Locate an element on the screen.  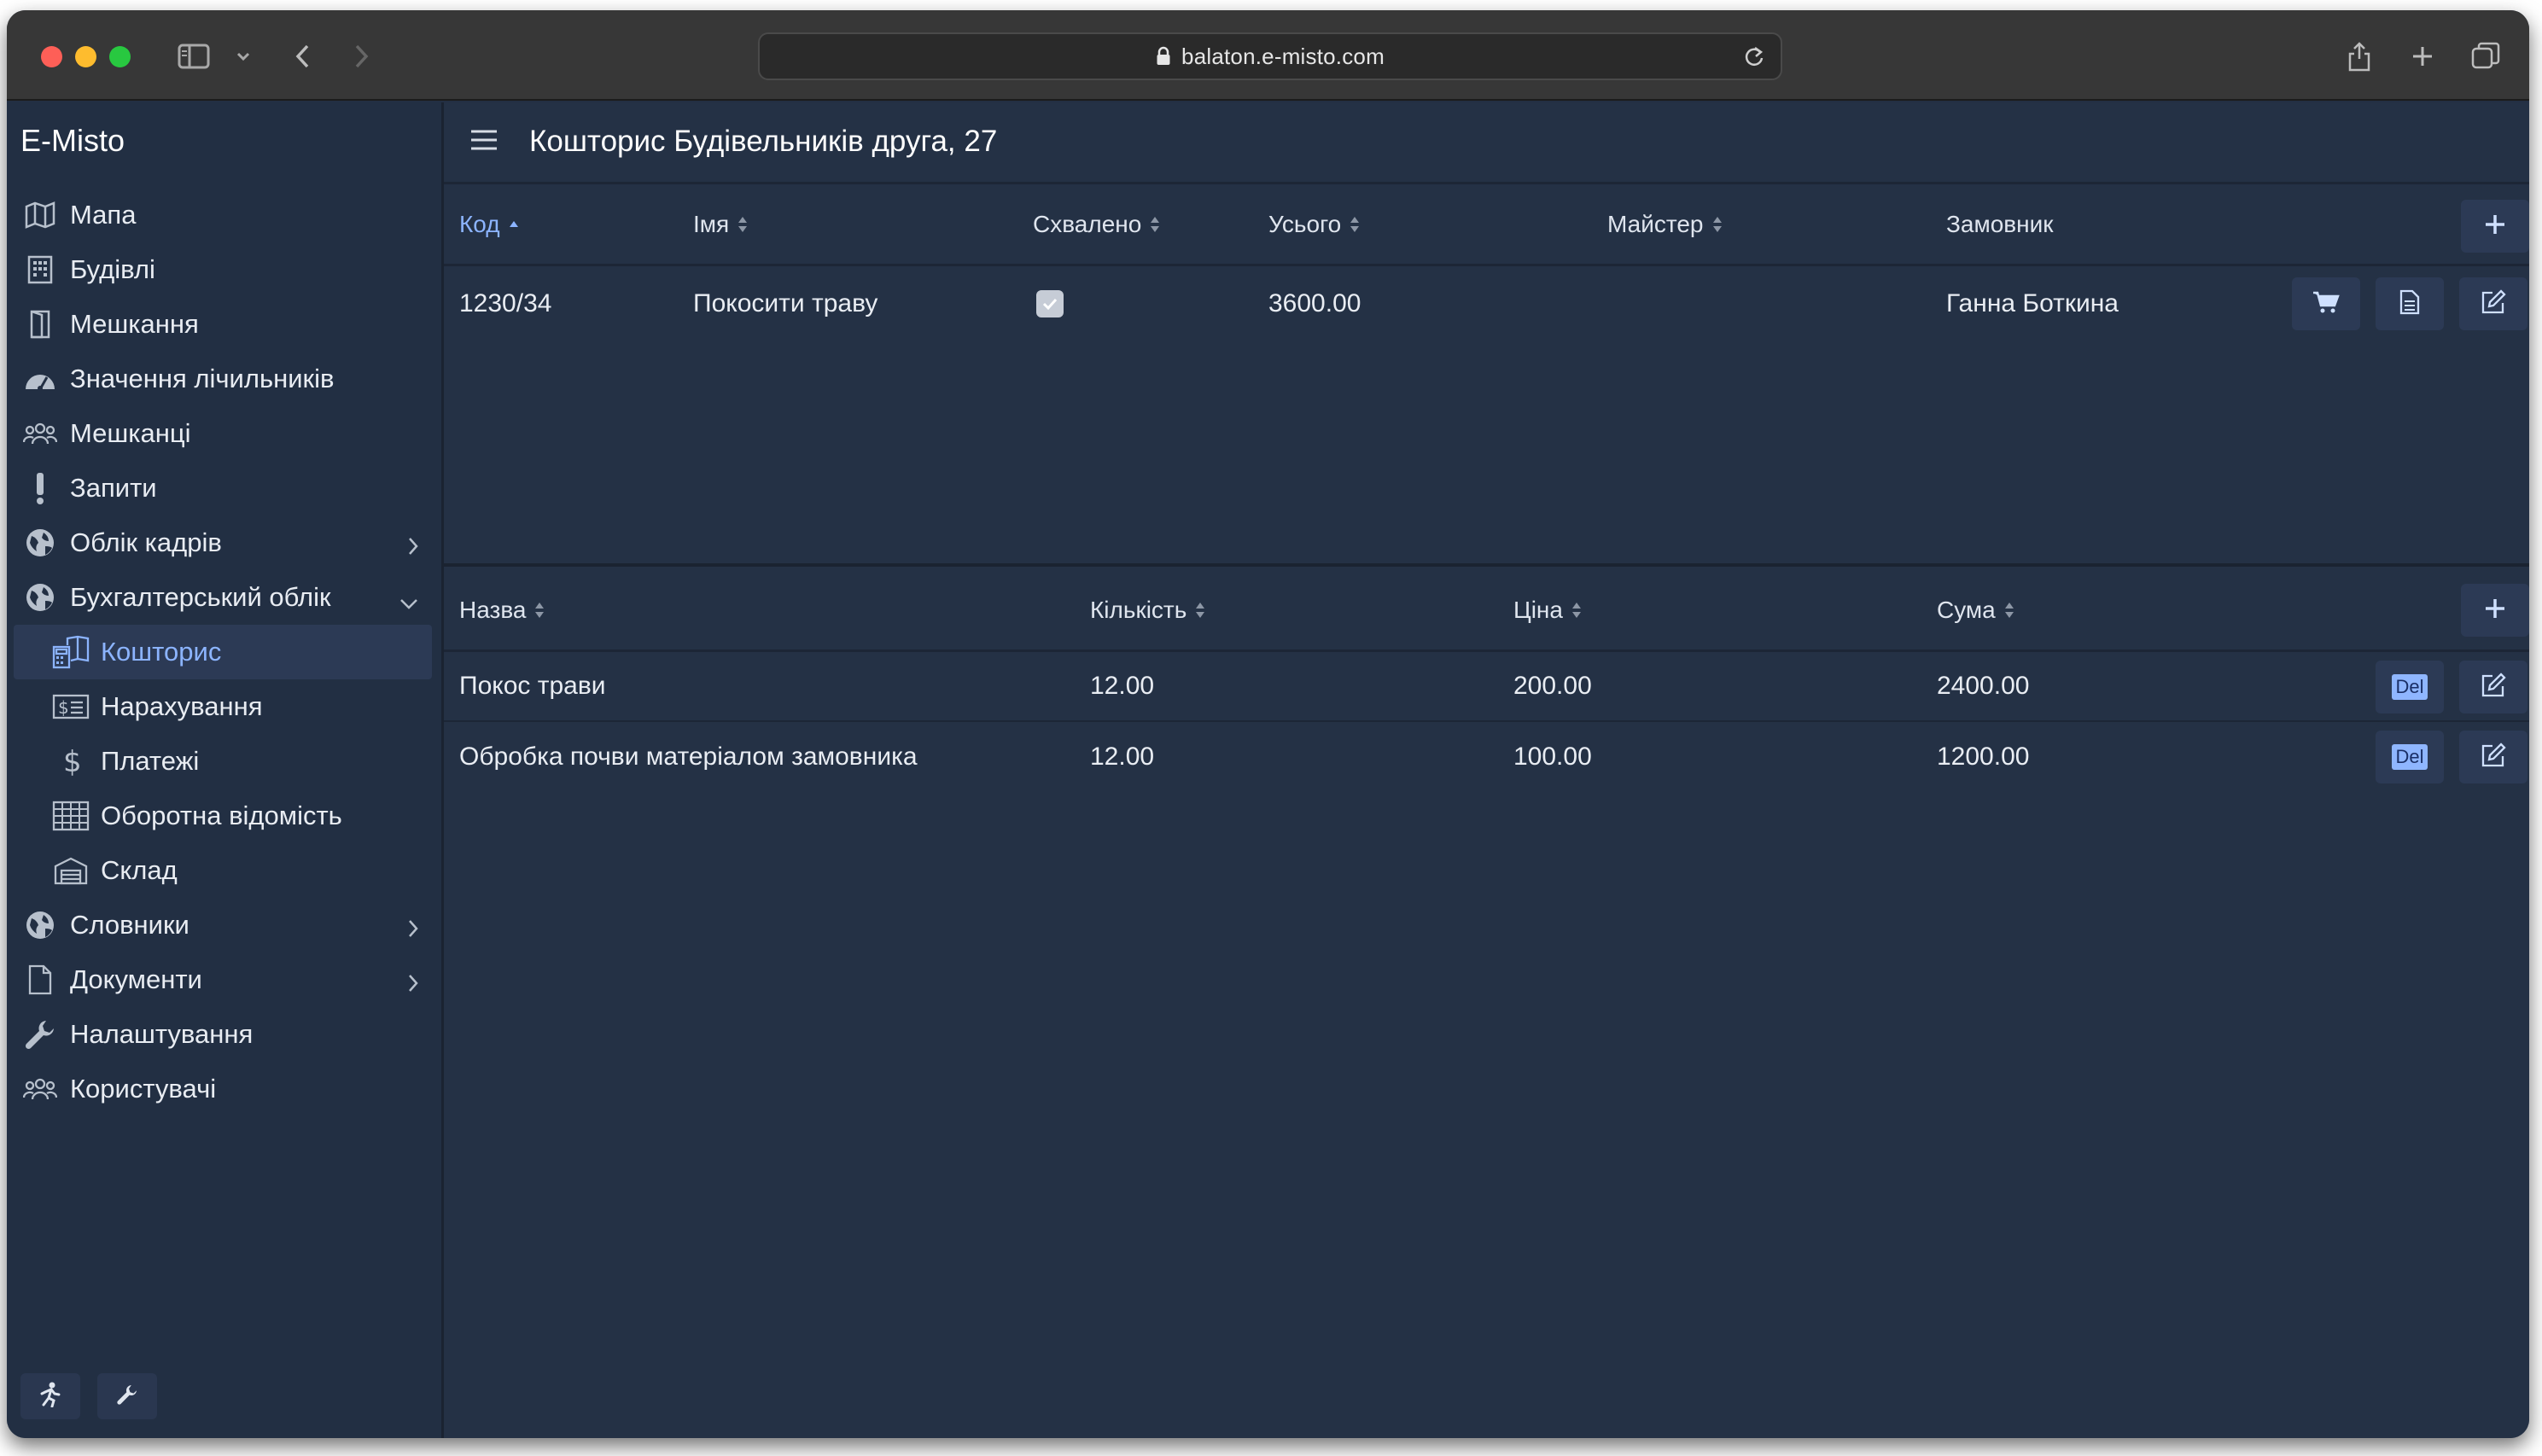
map-icon is located at coordinates (40, 215).